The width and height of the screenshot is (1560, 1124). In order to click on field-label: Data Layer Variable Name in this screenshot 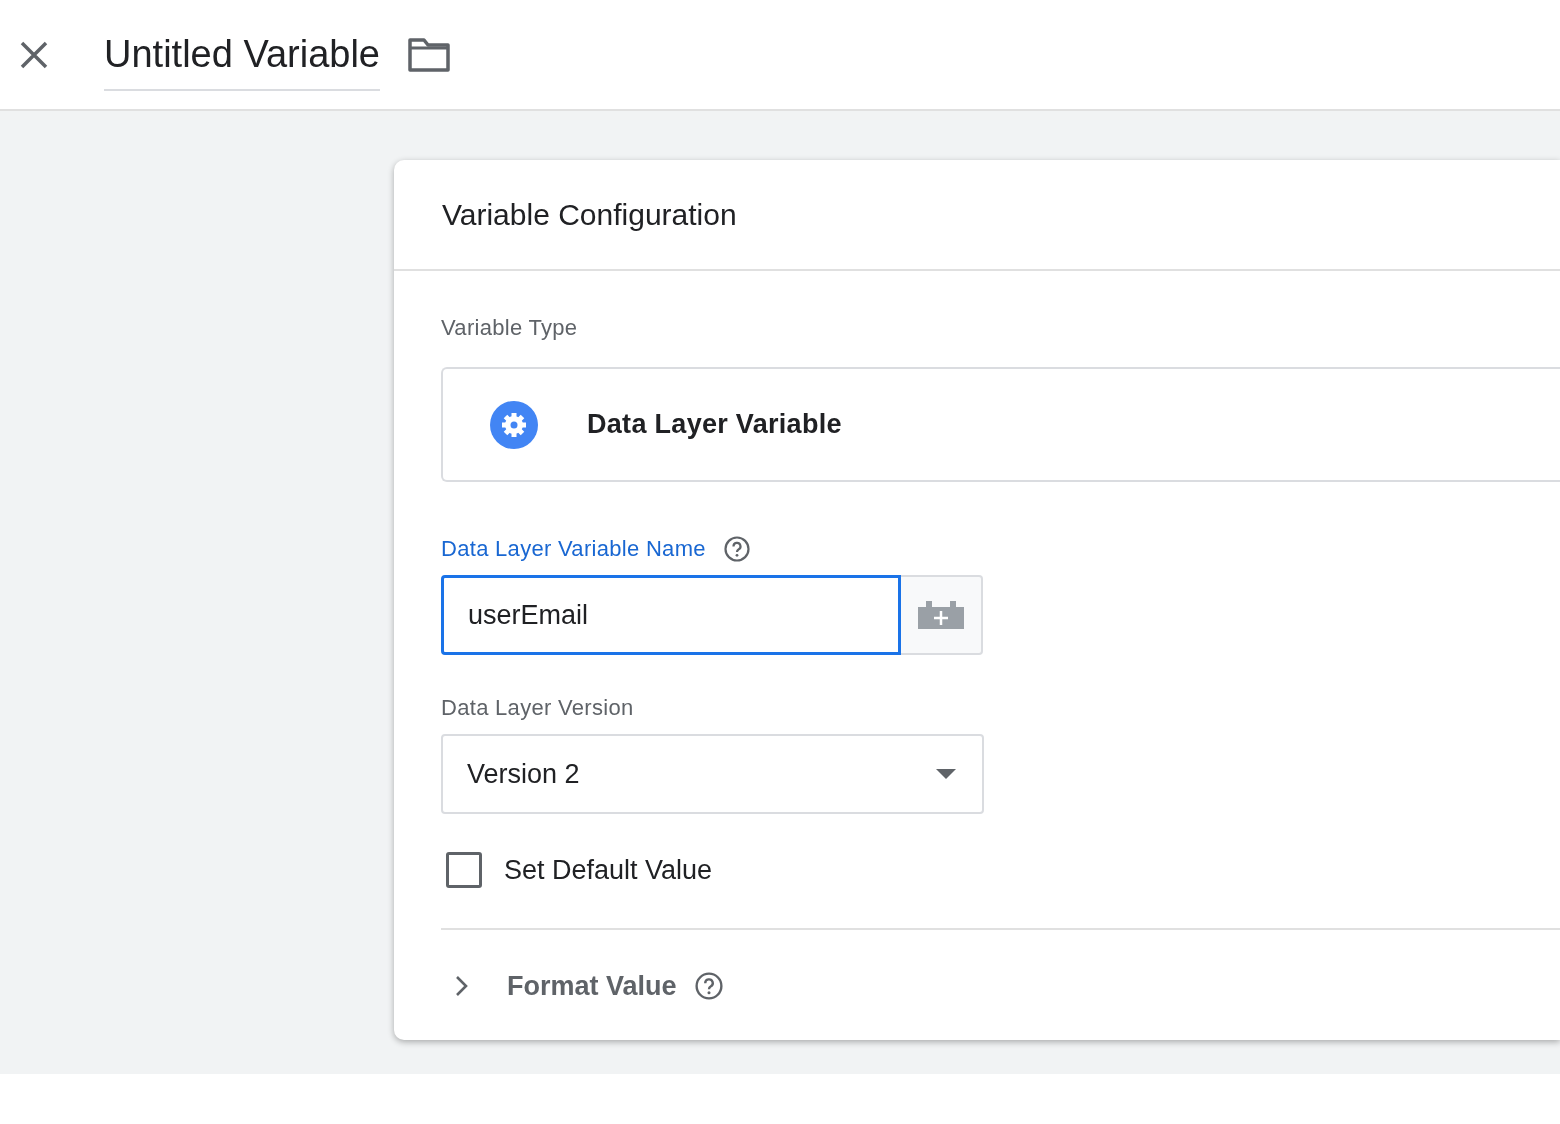, I will do `click(573, 549)`.